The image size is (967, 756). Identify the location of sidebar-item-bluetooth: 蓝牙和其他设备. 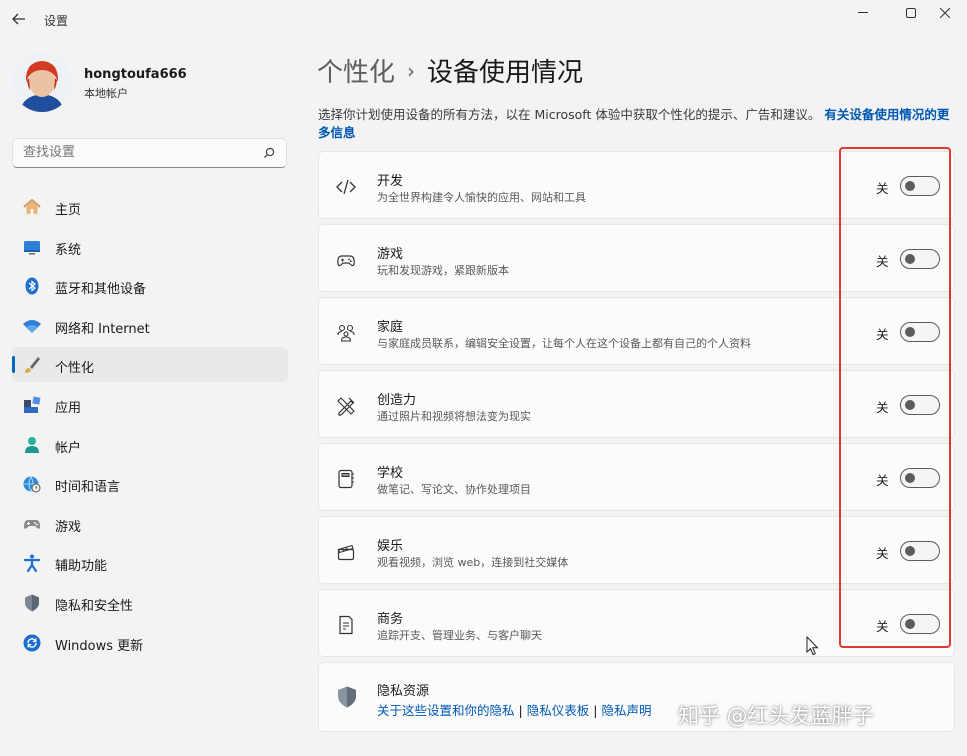
(150, 285).